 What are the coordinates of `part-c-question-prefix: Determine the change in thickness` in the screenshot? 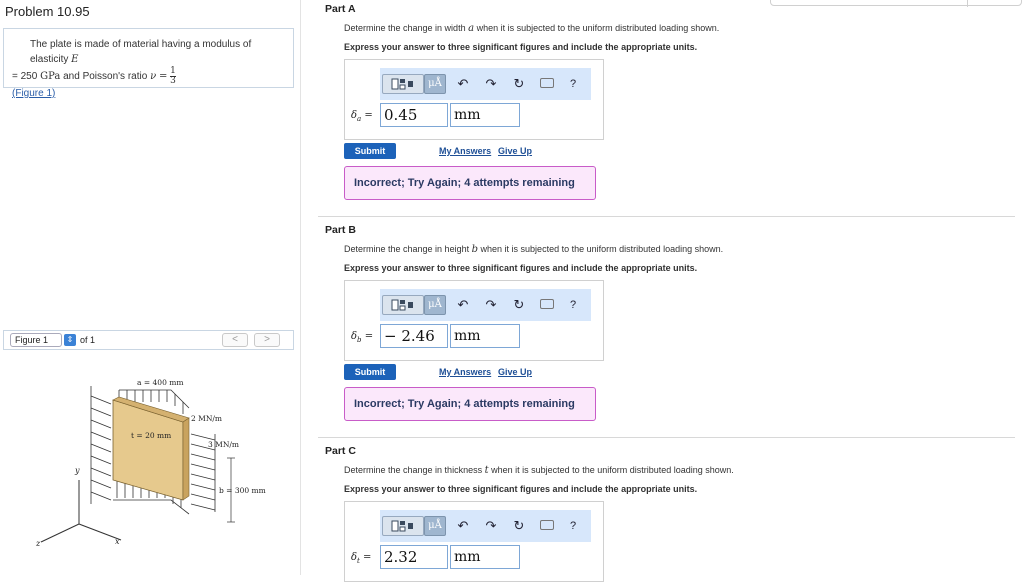 It's located at (413, 470).